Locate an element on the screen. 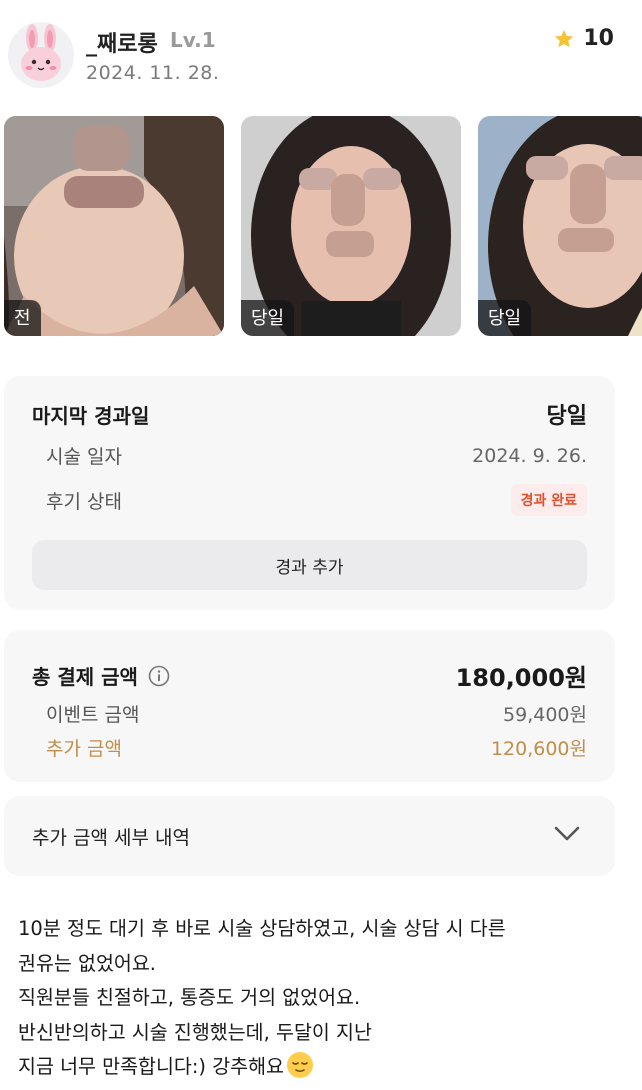 This screenshot has height=1090, width=642. extra-price-label: 추가 금액 is located at coordinates (84, 749).